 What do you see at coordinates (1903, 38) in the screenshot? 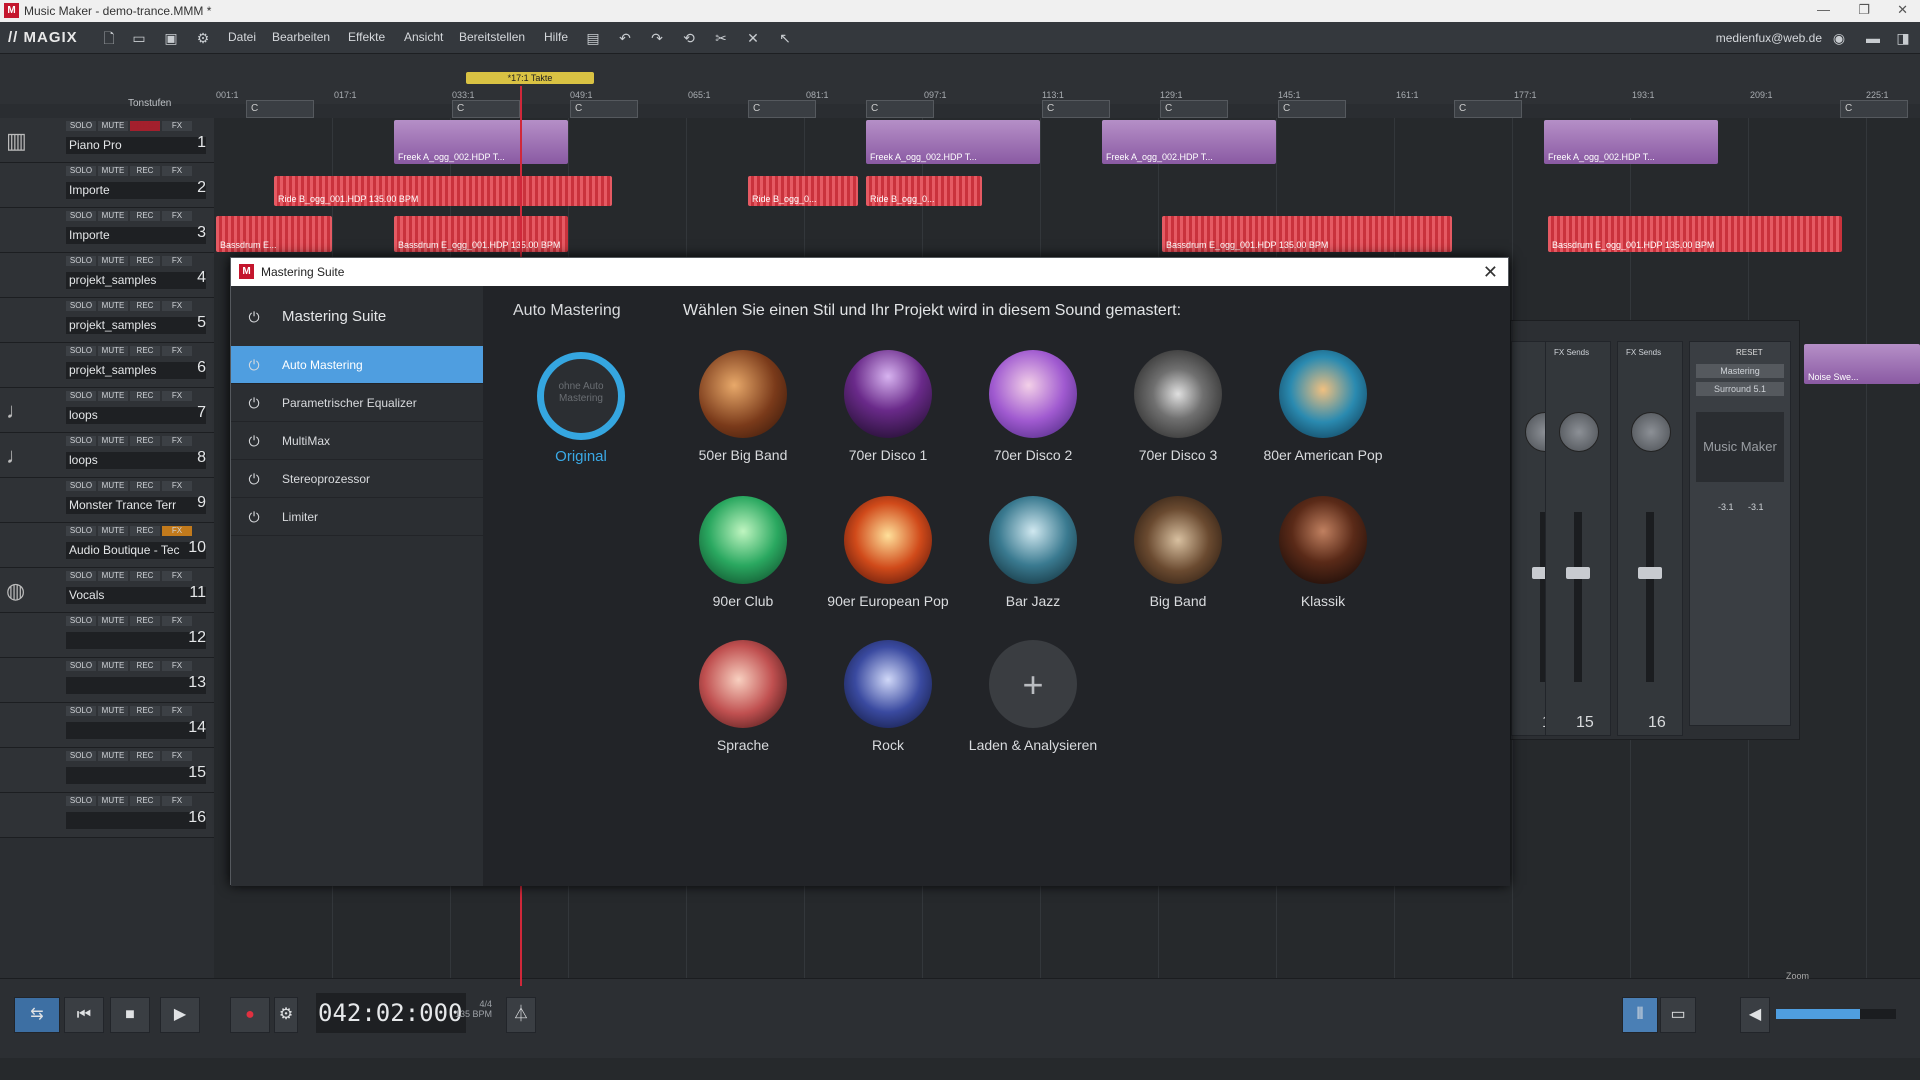
I see `panel-icon: ◨` at bounding box center [1903, 38].